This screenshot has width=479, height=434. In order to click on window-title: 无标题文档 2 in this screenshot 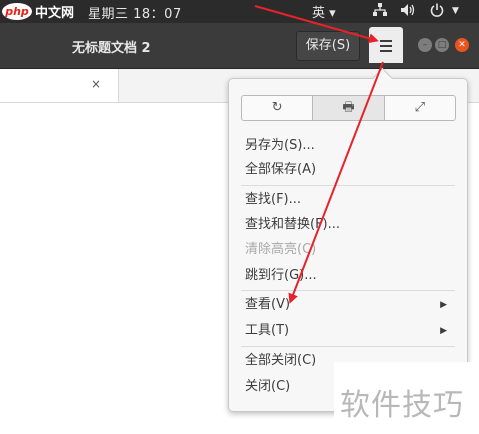, I will do `click(111, 48)`.